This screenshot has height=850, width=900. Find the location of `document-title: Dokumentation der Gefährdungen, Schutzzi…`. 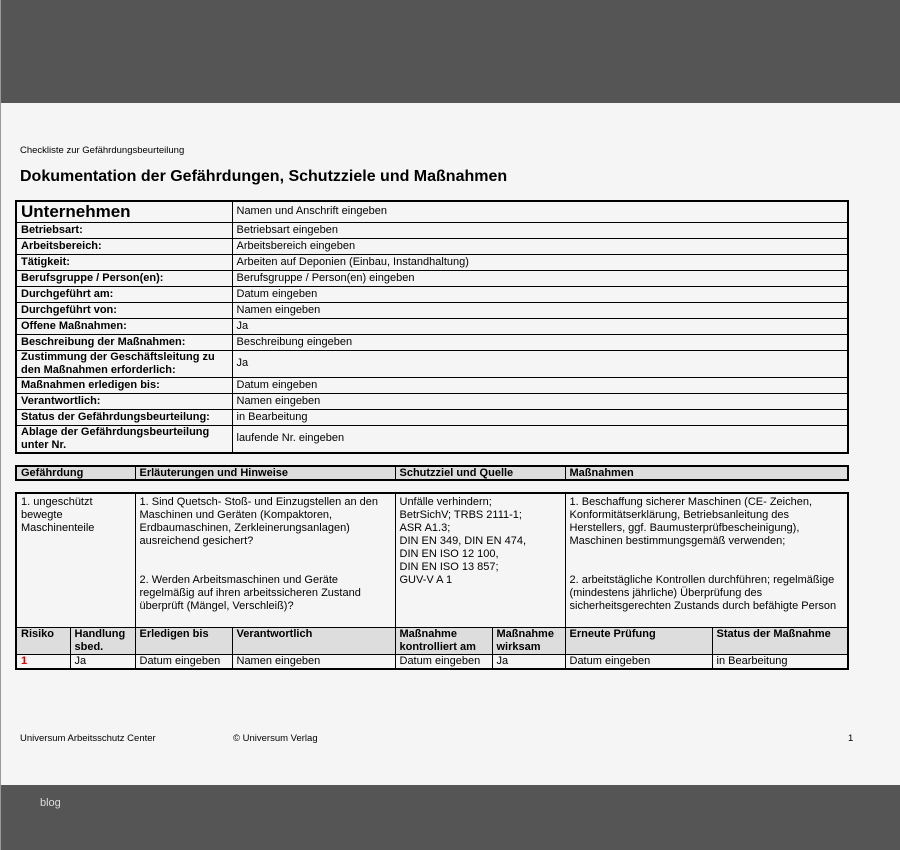

document-title: Dokumentation der Gefährdungen, Schutzzi… is located at coordinates (264, 176).